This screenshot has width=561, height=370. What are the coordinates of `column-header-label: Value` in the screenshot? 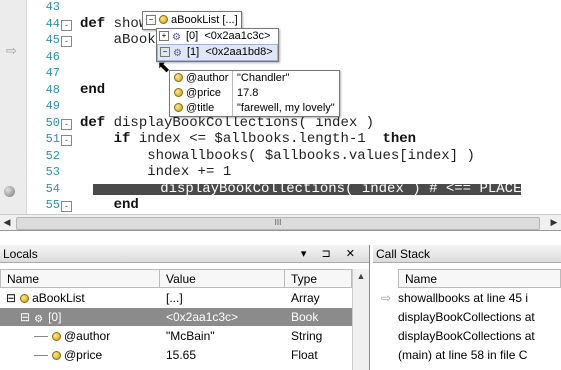 It's located at (181, 279).